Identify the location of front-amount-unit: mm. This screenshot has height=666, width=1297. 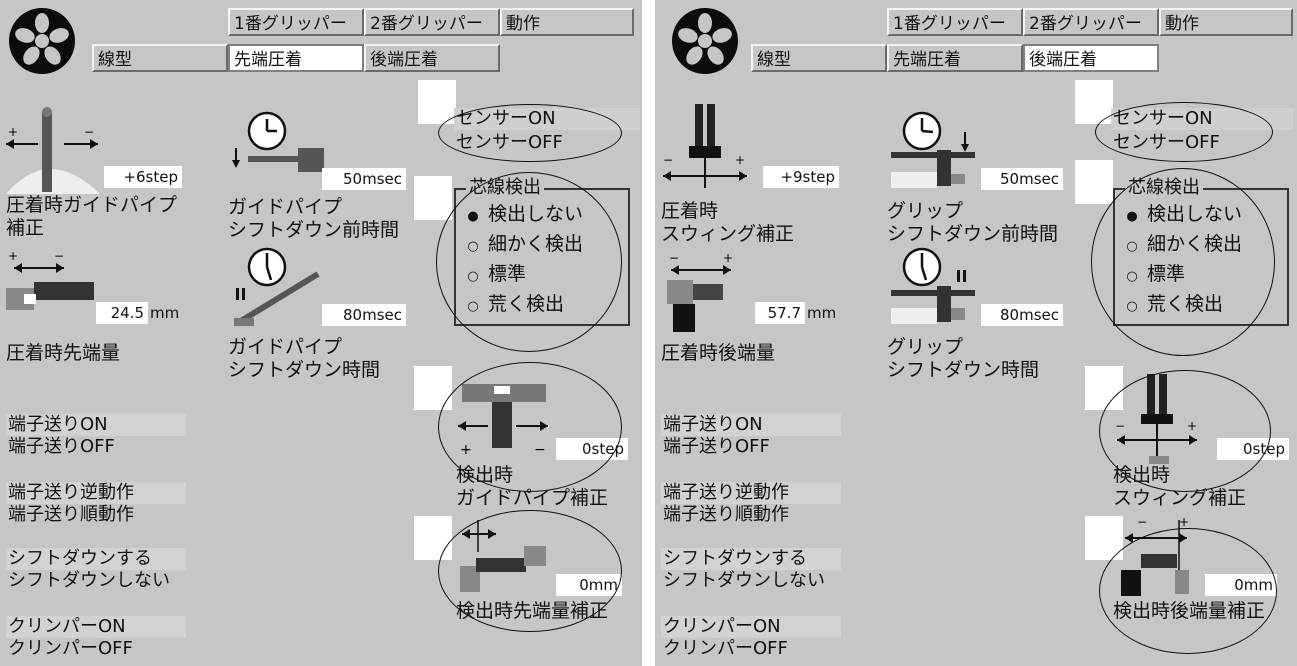
(165, 313).